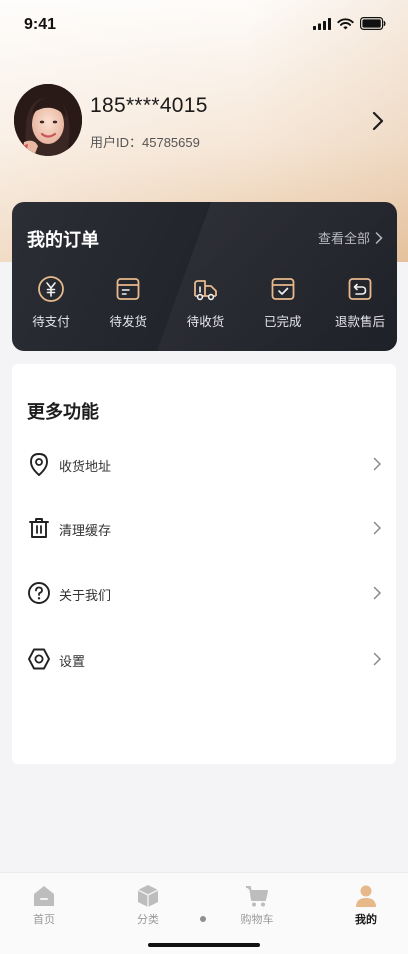 This screenshot has height=954, width=408. What do you see at coordinates (128, 321) in the screenshot?
I see `order-item-label: 待发货` at bounding box center [128, 321].